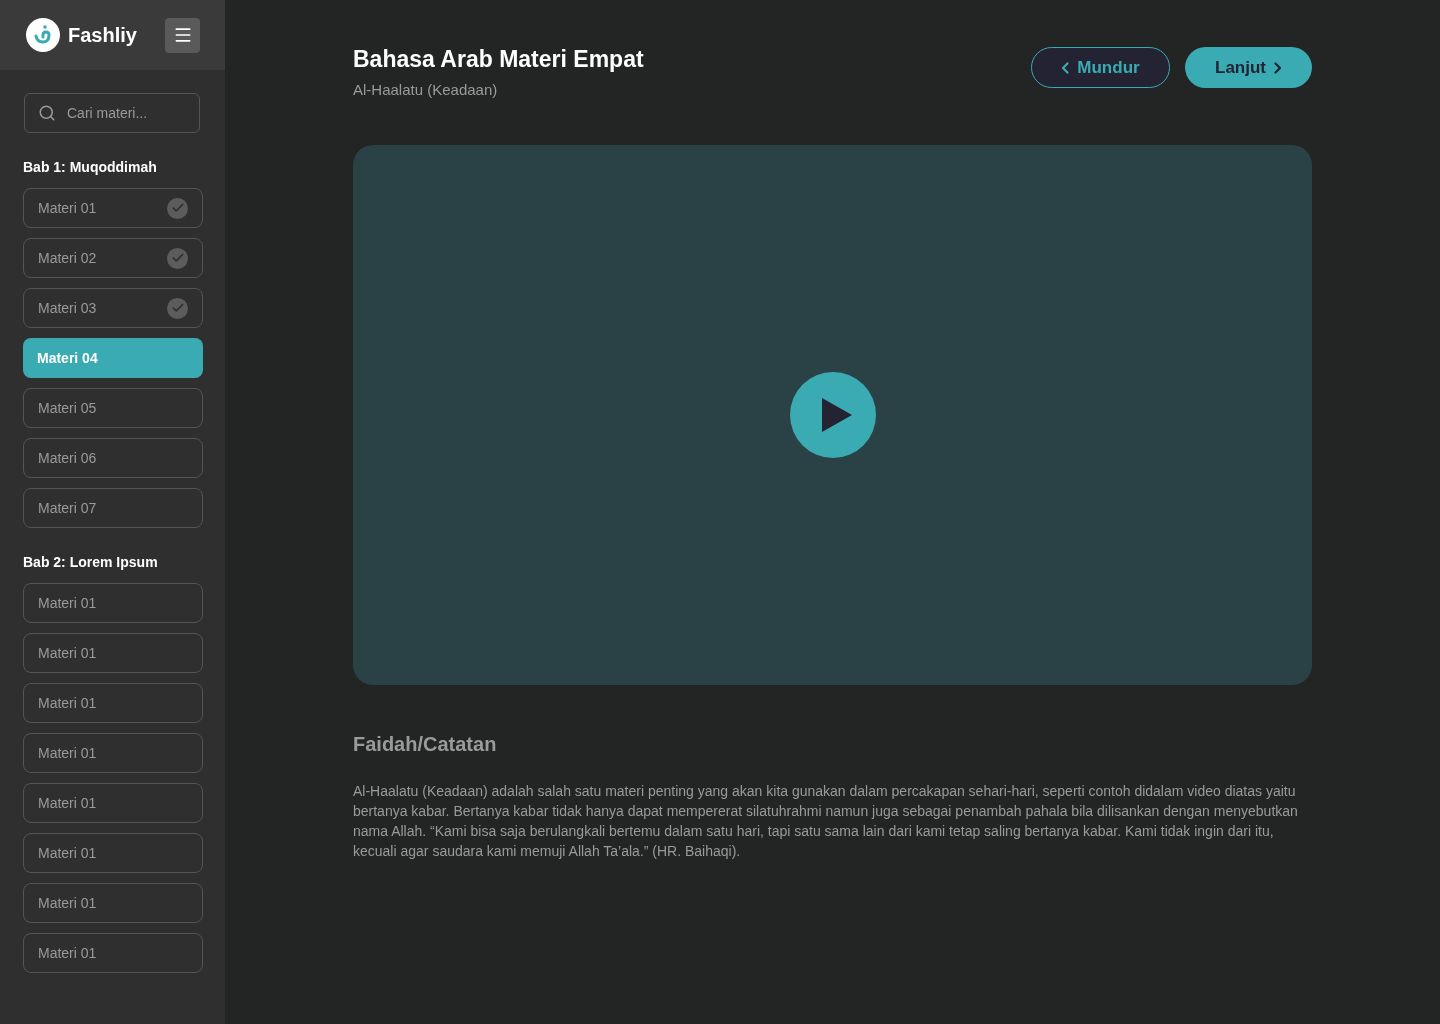  Describe the element at coordinates (1100, 67) in the screenshot. I see `back-button: Mundur` at that location.